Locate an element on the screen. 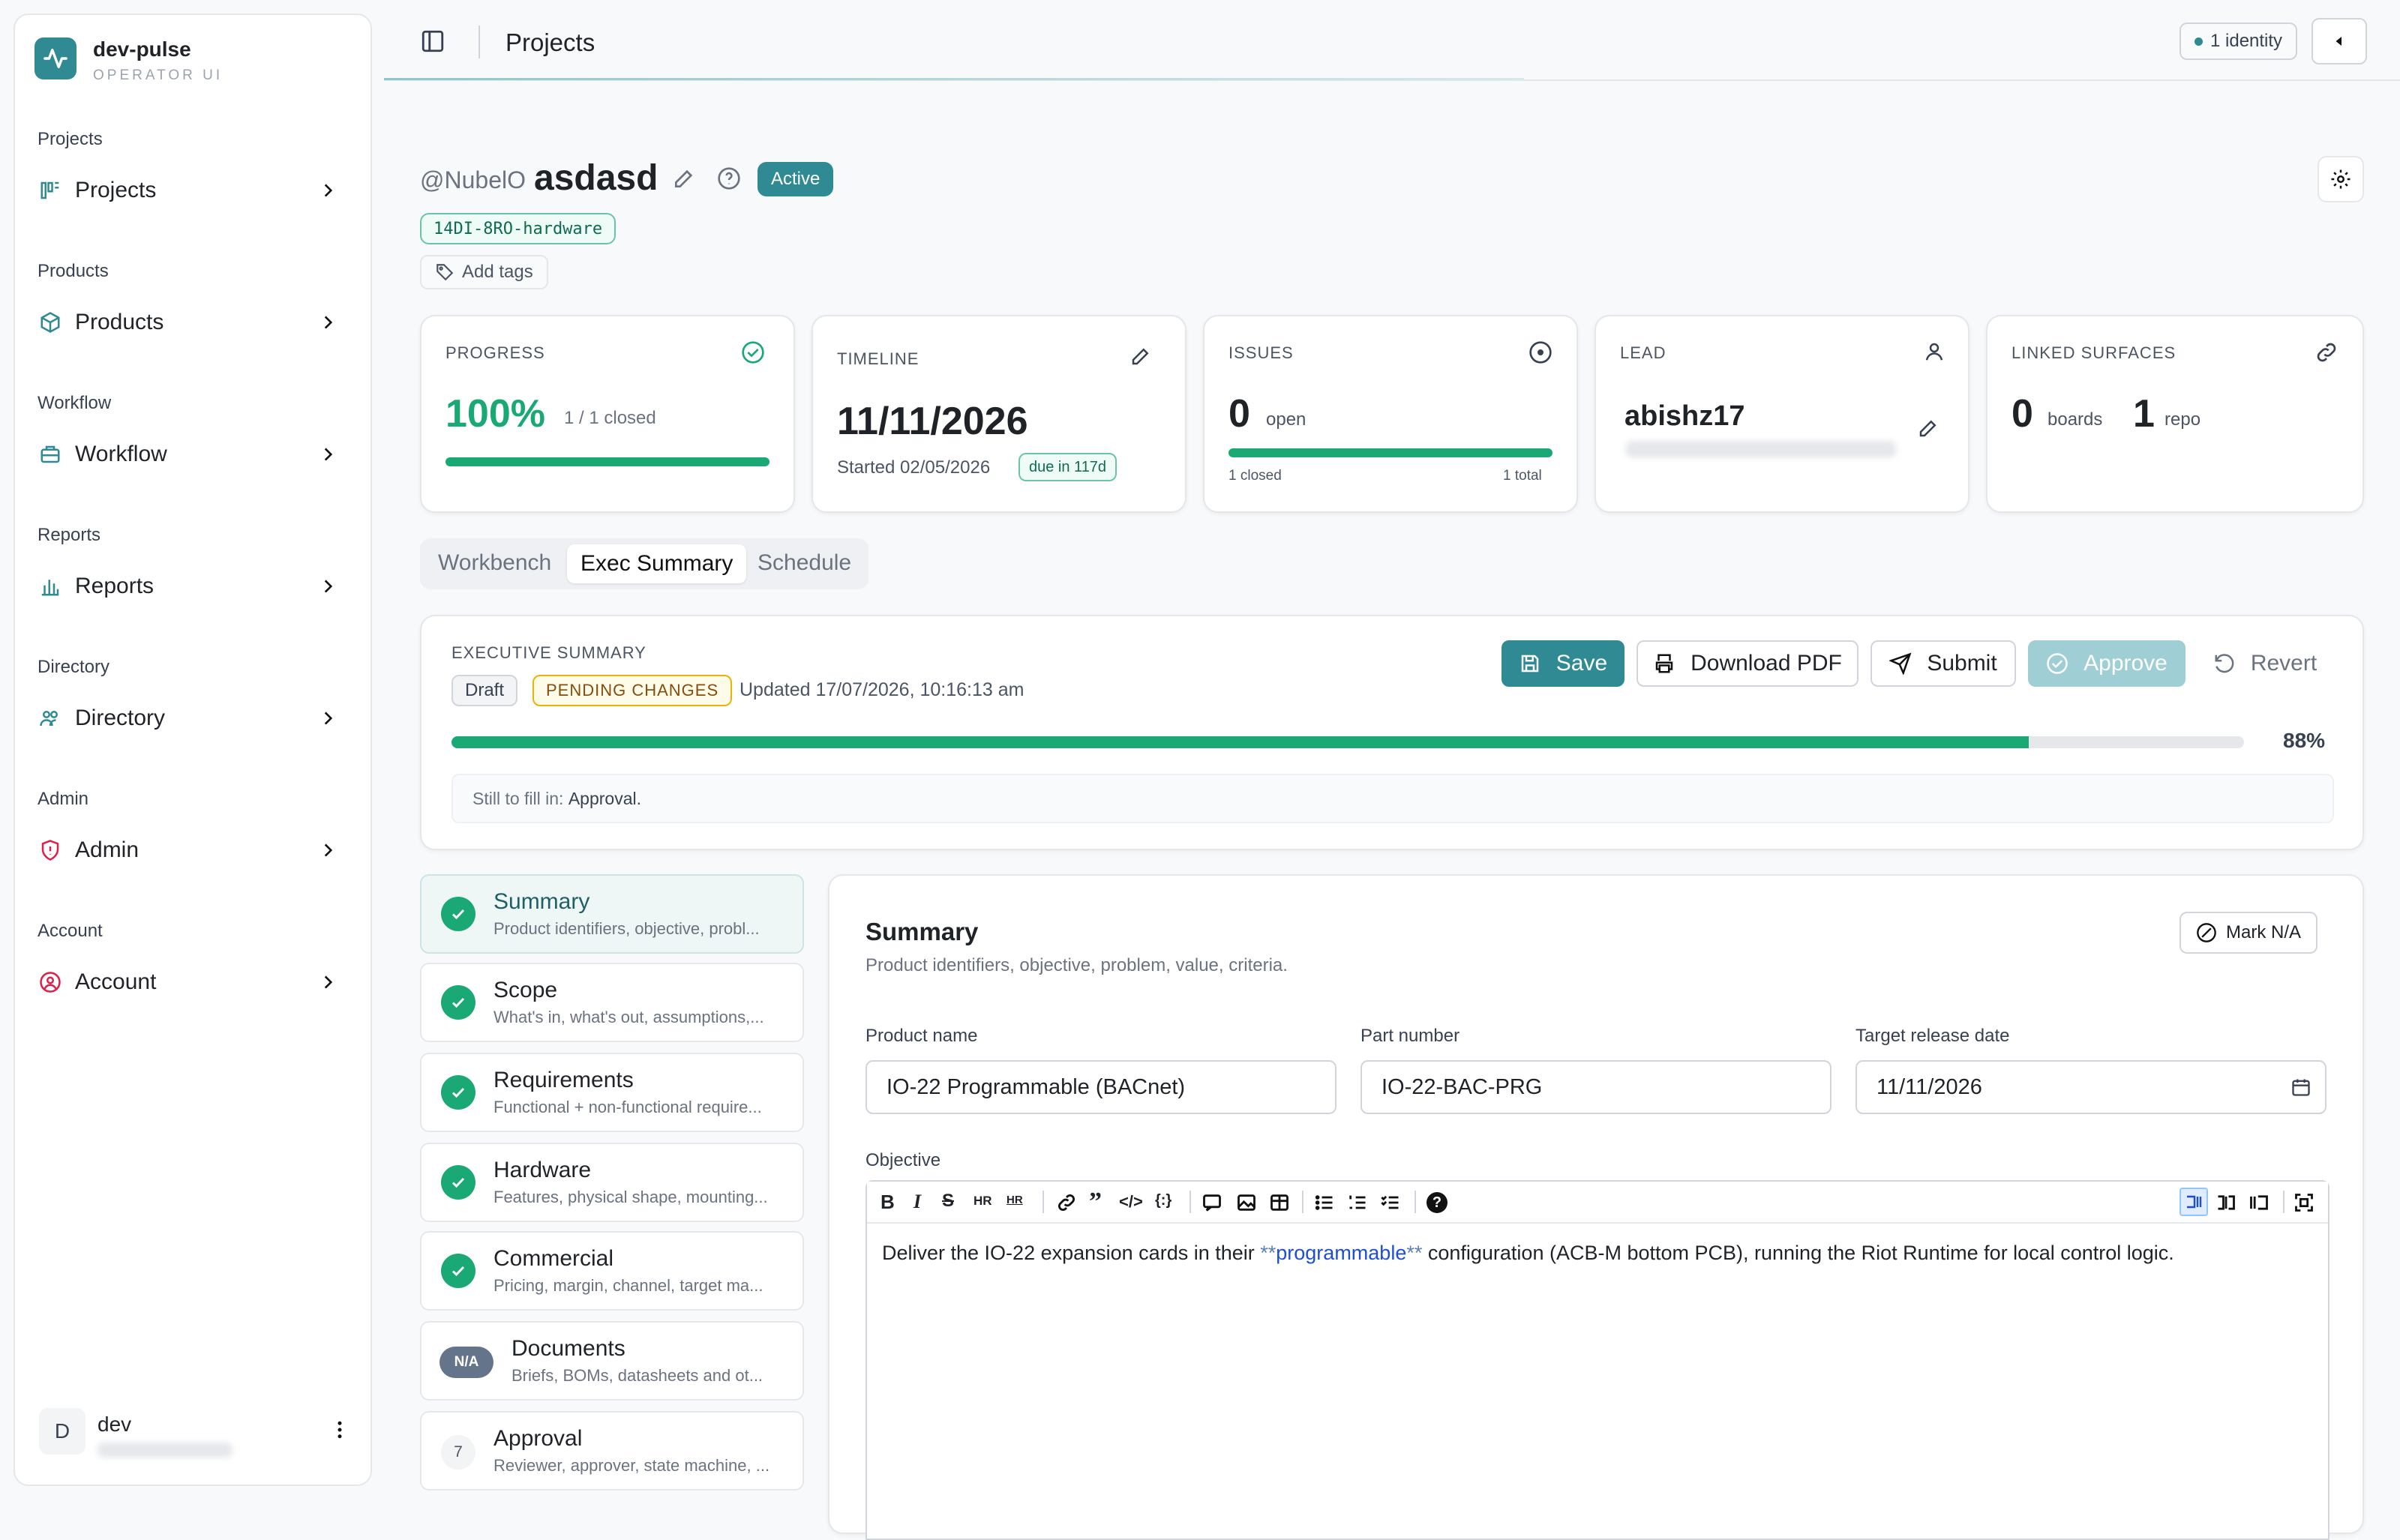 This screenshot has height=1540, width=2400. markdown-marker: ** is located at coordinates (1414, 1253).